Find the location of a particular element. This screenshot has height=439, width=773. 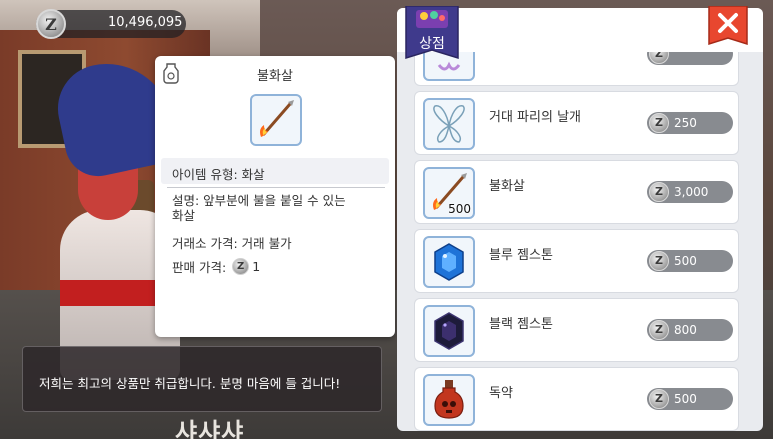

item-description-line2: 화살 is located at coordinates (184, 215).